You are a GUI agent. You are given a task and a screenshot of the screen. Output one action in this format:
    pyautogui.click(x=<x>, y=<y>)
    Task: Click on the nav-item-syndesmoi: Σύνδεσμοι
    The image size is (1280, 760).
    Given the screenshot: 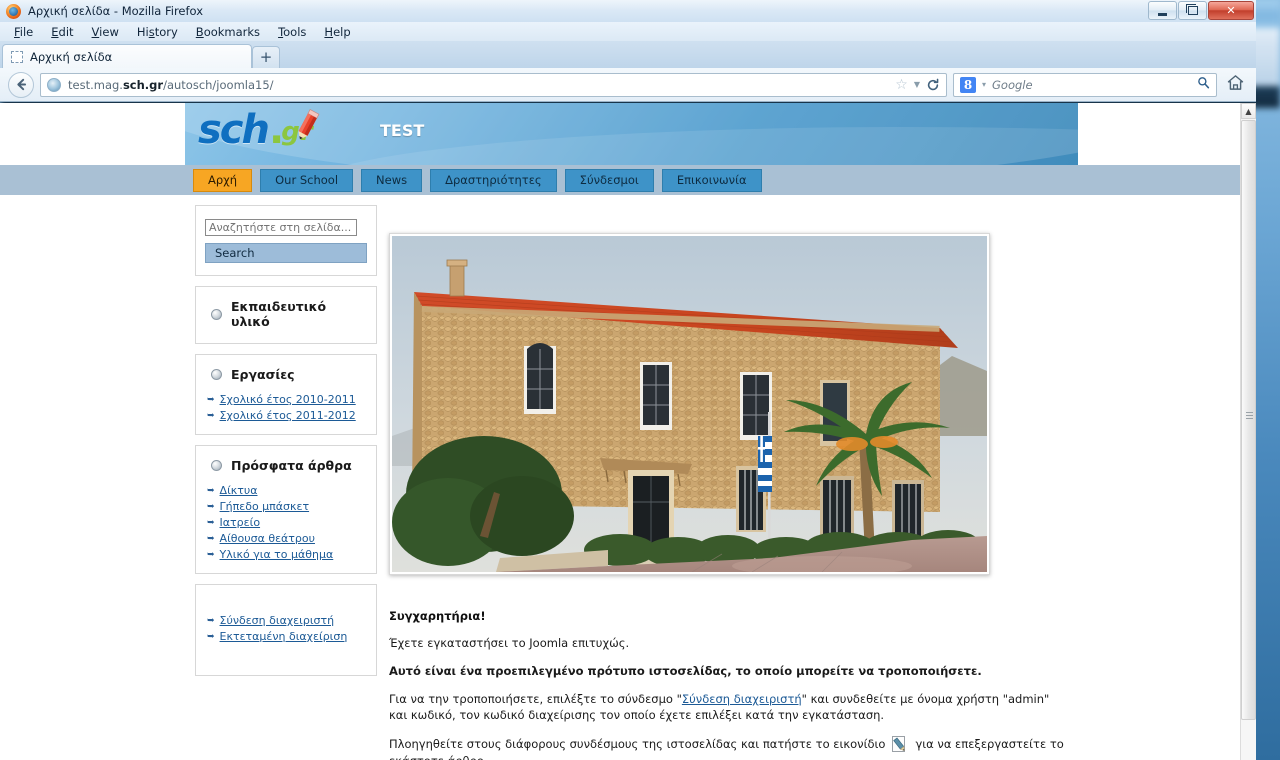 What is the action you would take?
    pyautogui.click(x=609, y=180)
    